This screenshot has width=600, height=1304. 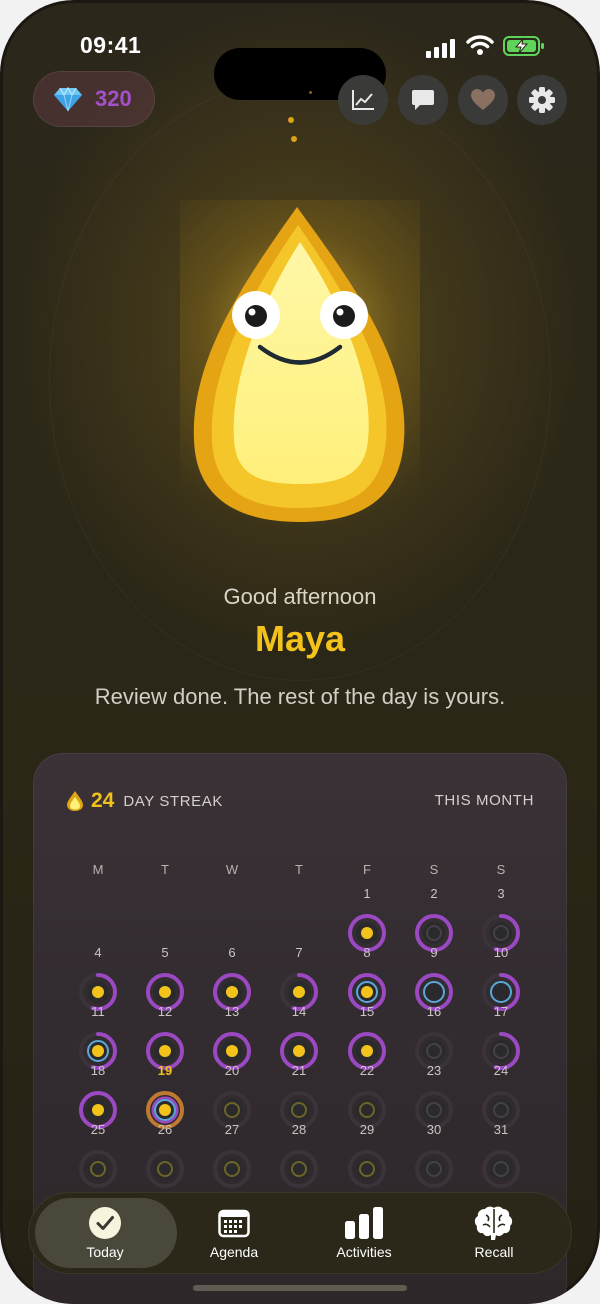 What do you see at coordinates (232, 1011) in the screenshot?
I see `calendar-day-number: 13` at bounding box center [232, 1011].